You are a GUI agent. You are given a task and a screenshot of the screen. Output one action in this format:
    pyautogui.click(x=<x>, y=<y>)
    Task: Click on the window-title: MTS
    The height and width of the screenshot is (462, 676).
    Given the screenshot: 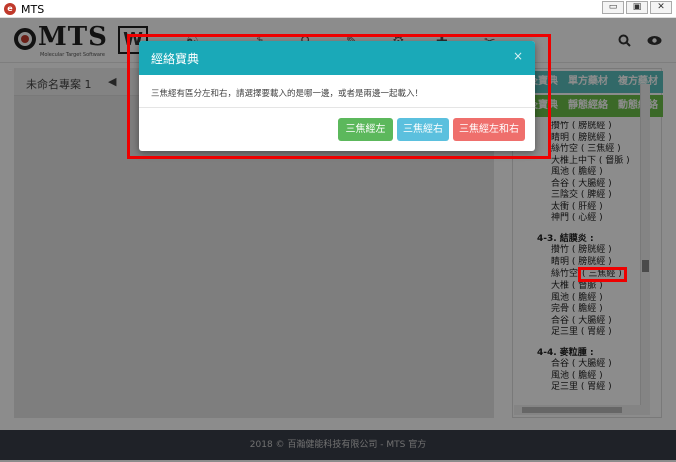 What is the action you would take?
    pyautogui.click(x=33, y=9)
    